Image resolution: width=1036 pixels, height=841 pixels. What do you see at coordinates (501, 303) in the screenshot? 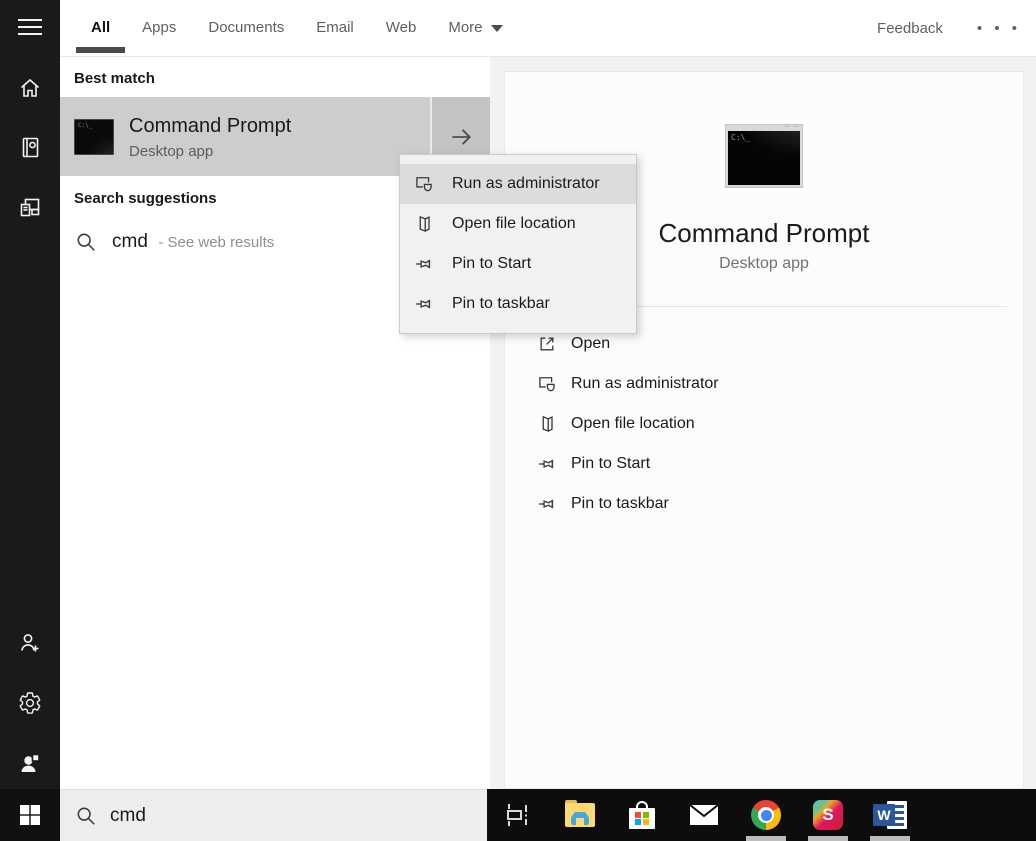
I see `context-menu-label: Pin to taskbar` at bounding box center [501, 303].